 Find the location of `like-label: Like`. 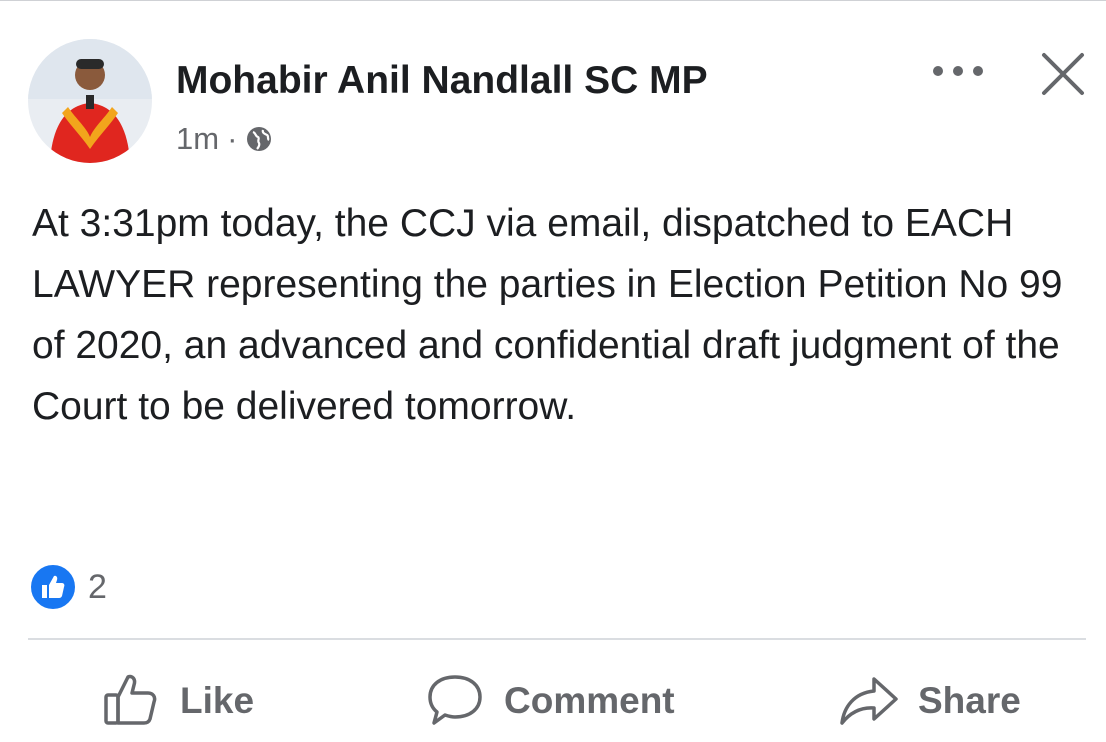

like-label: Like is located at coordinates (217, 700).